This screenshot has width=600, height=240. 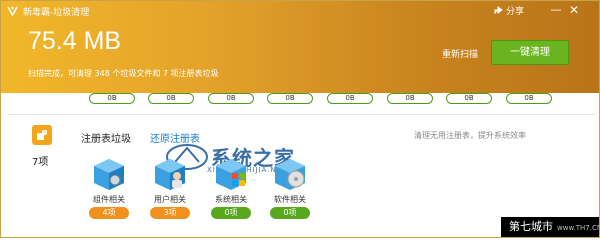 I want to click on item-system: 系统相关 0项, so click(x=231, y=189).